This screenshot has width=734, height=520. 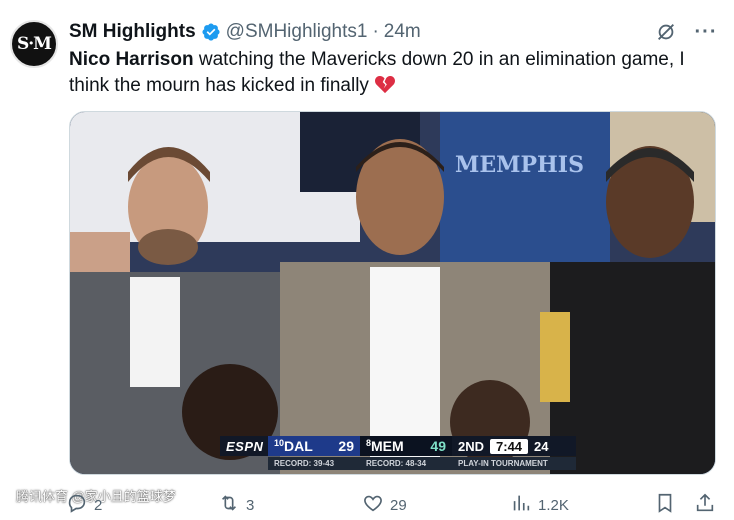 I want to click on view-count: 1.2K, so click(x=553, y=505).